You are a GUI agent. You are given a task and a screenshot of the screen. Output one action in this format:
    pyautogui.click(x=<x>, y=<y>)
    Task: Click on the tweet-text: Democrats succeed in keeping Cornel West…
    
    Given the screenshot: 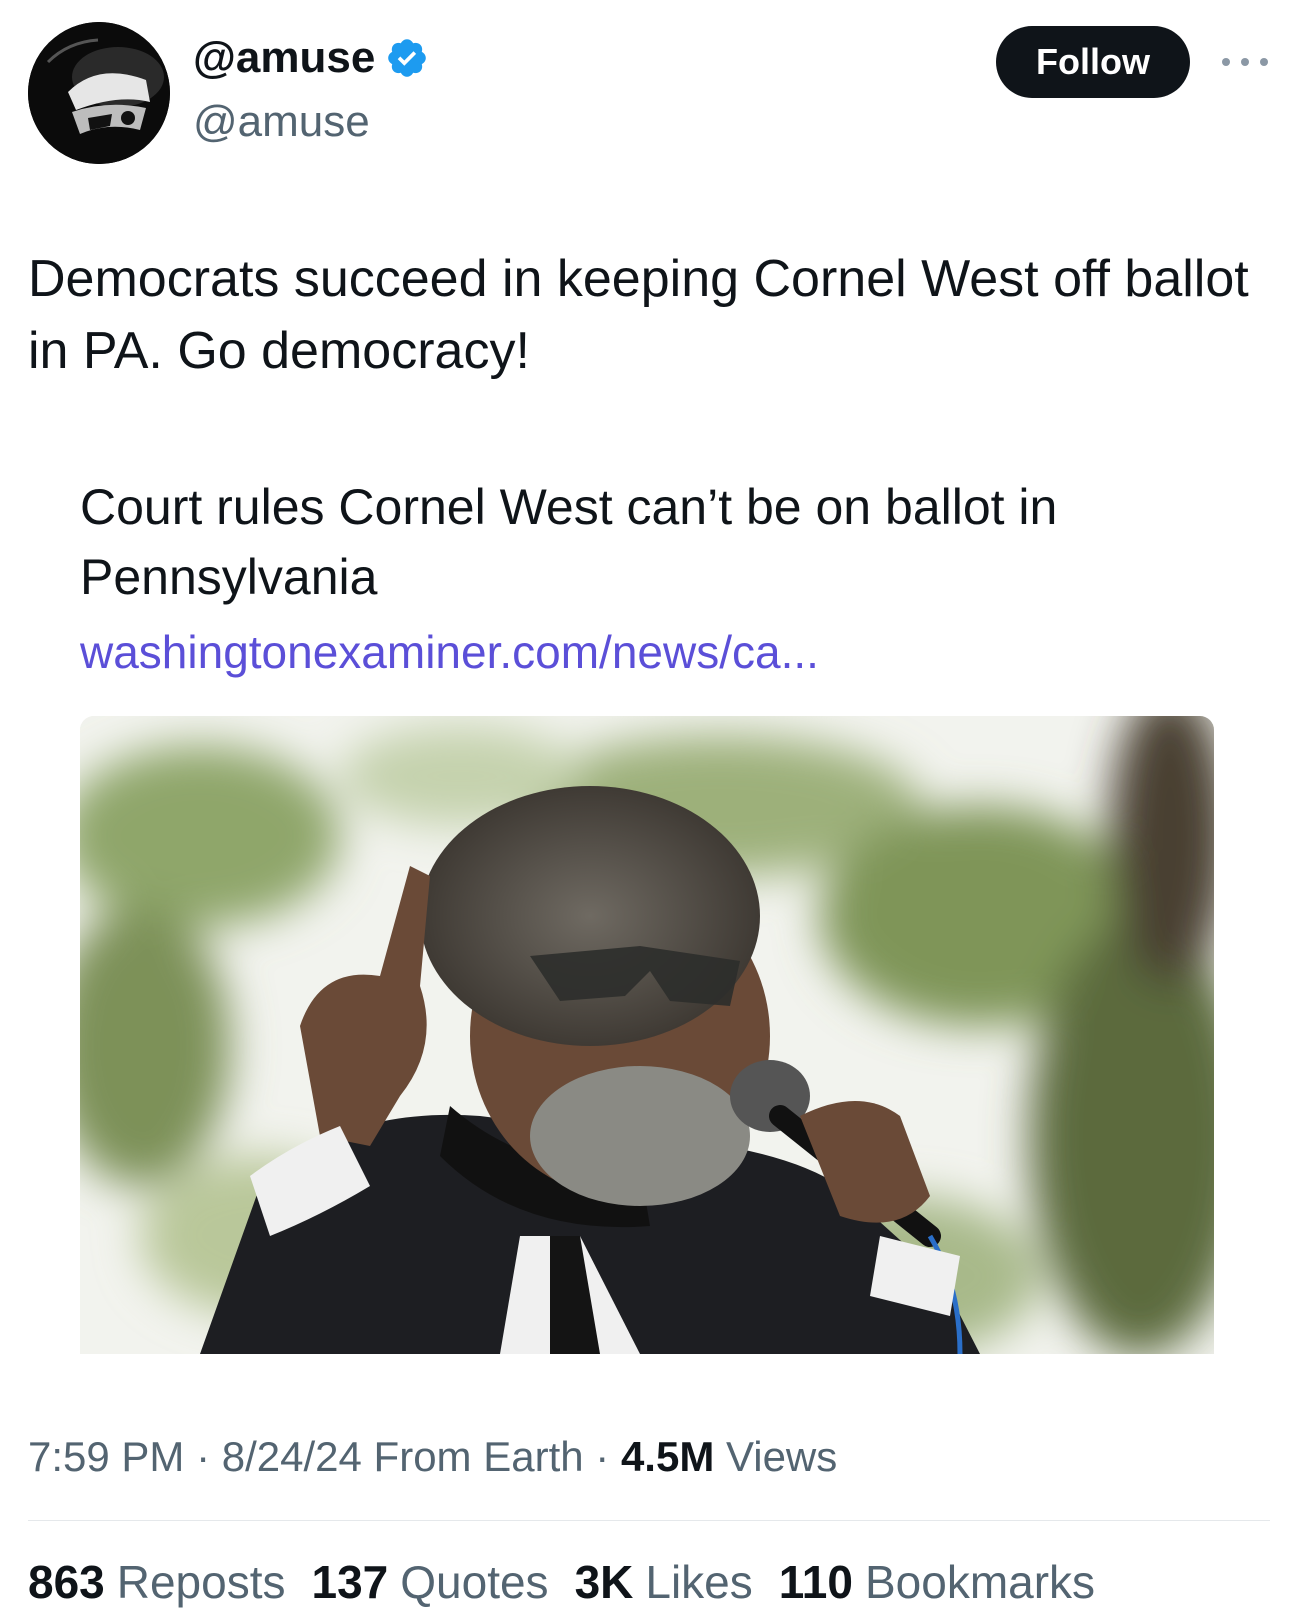 What is the action you would take?
    pyautogui.click(x=638, y=315)
    